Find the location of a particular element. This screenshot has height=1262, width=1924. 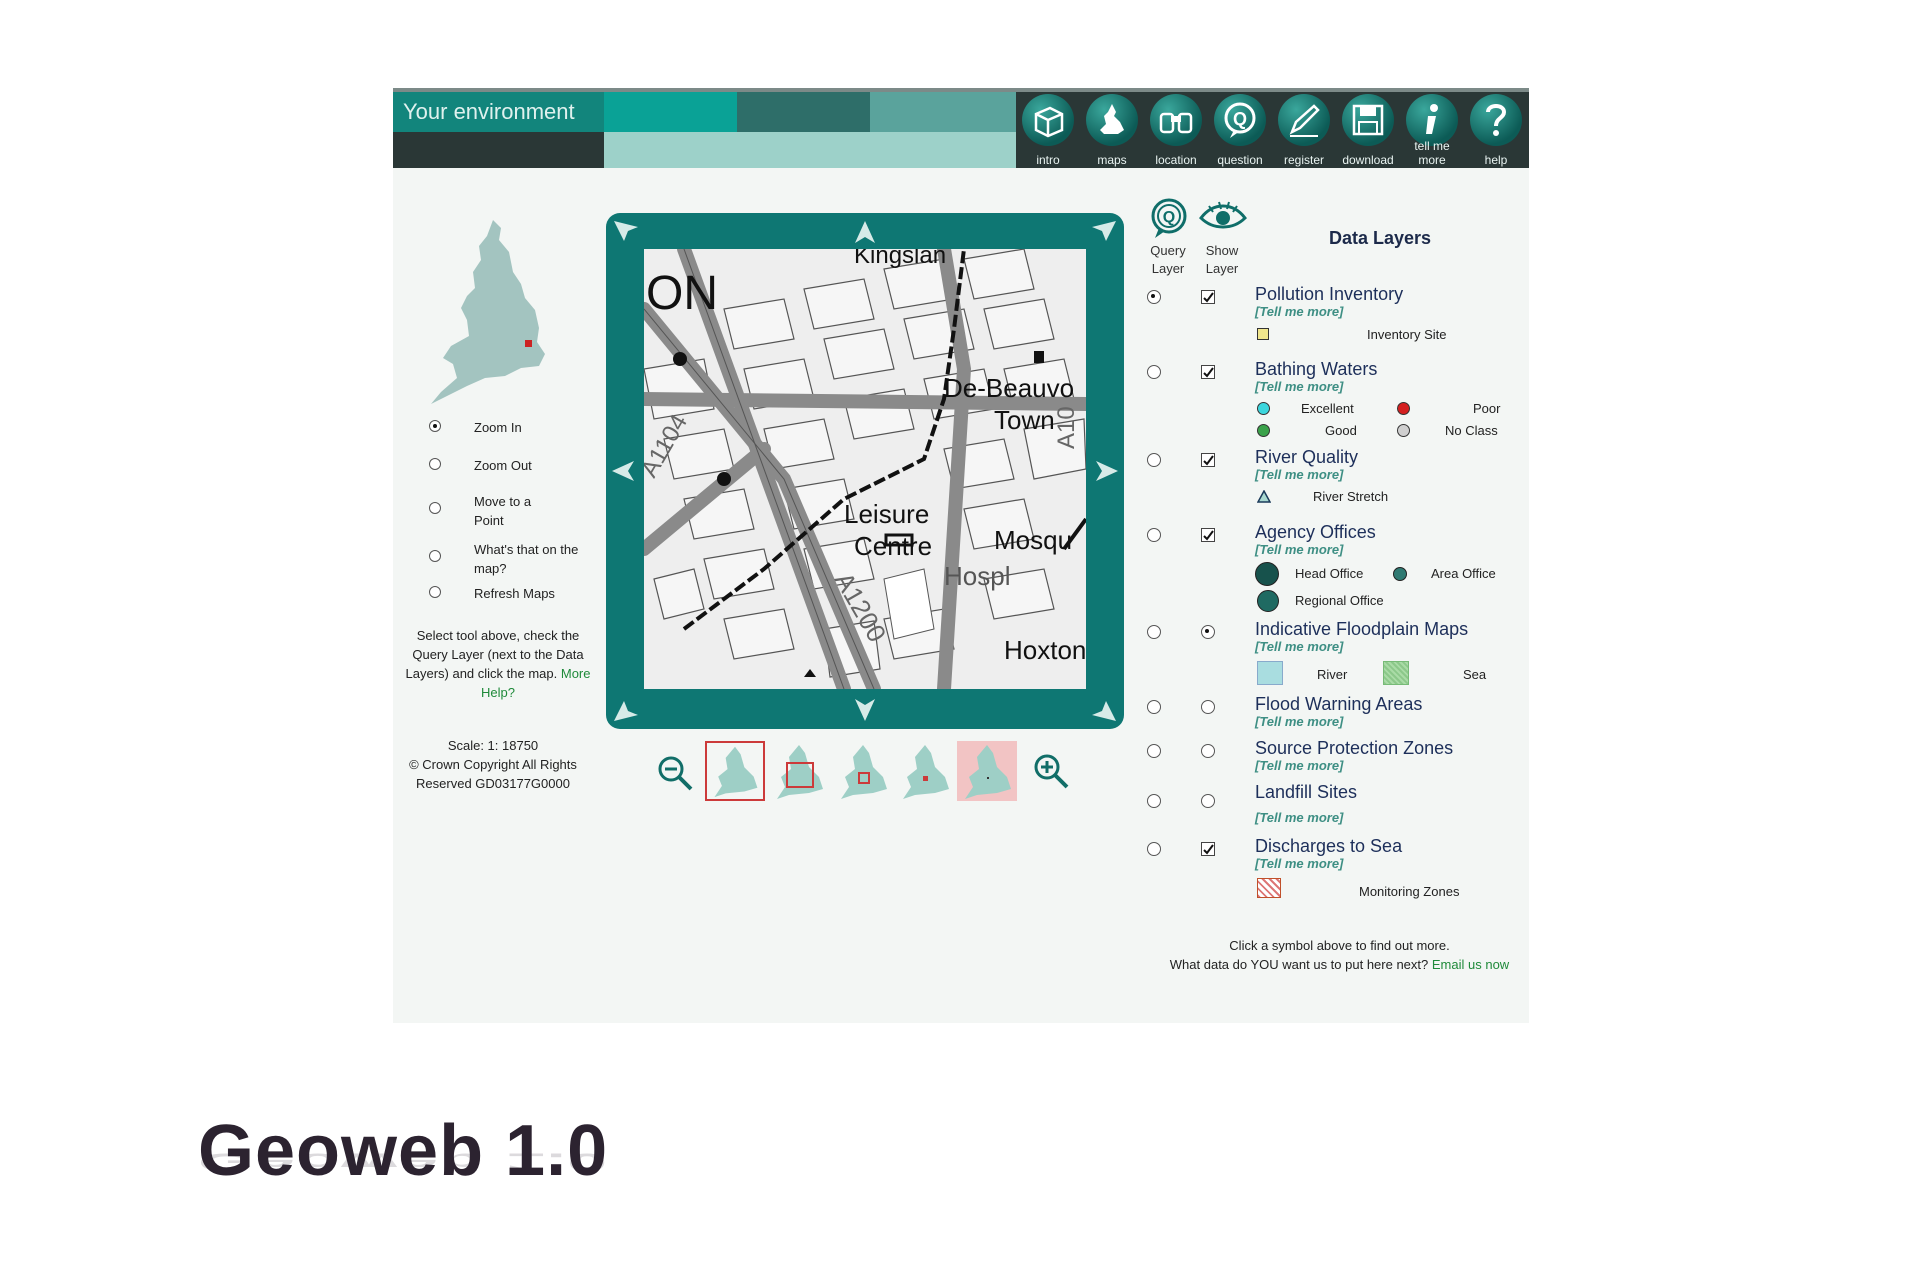

map-label: Hospl is located at coordinates (977, 576).